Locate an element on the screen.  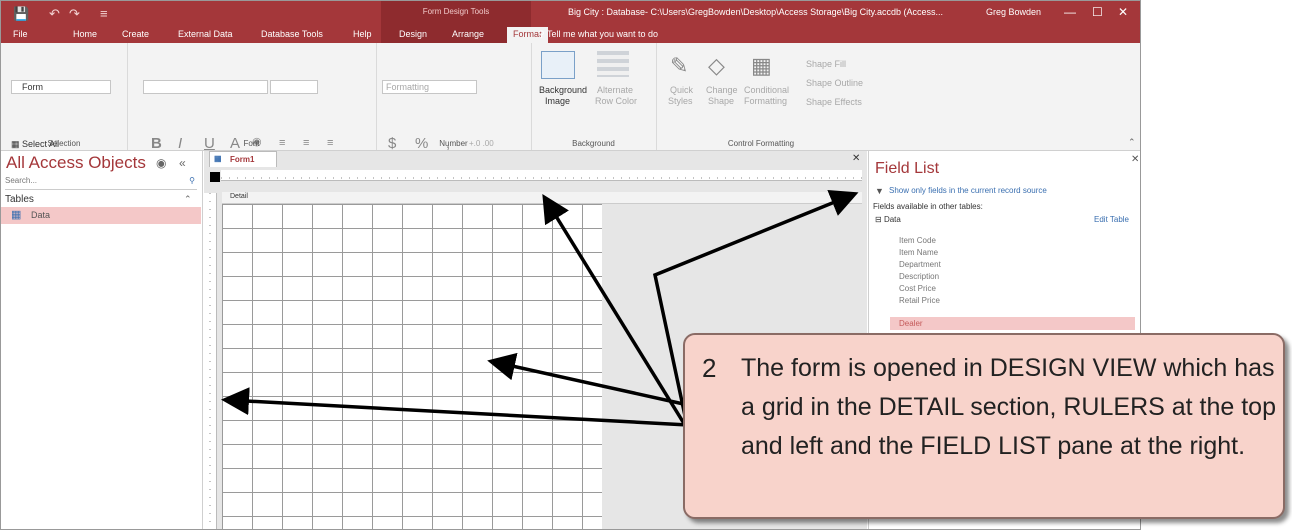
quick-styles-icon: ✎ is located at coordinates (679, 66).